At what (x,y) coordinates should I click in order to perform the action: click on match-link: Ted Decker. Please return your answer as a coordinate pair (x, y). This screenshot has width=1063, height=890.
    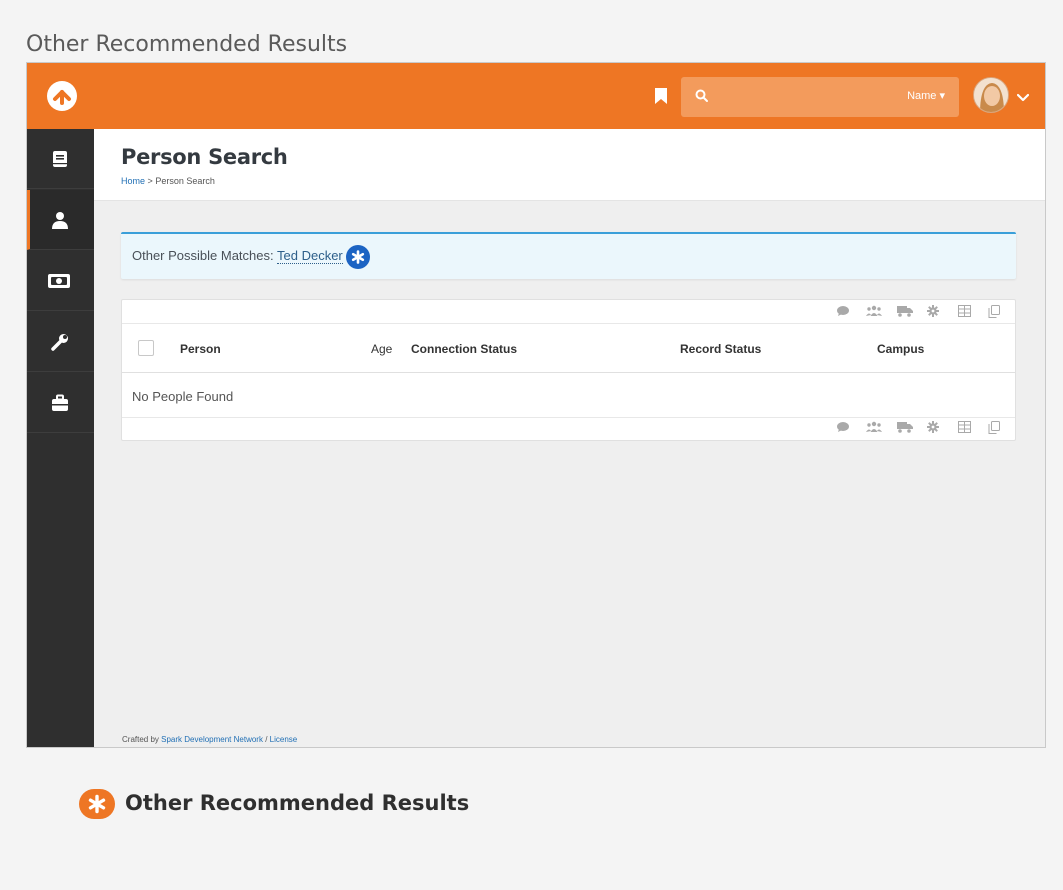
    Looking at the image, I should click on (310, 256).